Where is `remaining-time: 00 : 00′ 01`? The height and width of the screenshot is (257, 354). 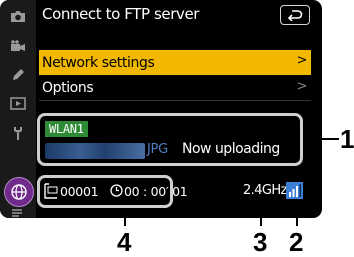
remaining-time: 00 : 00′ 01 is located at coordinates (156, 191).